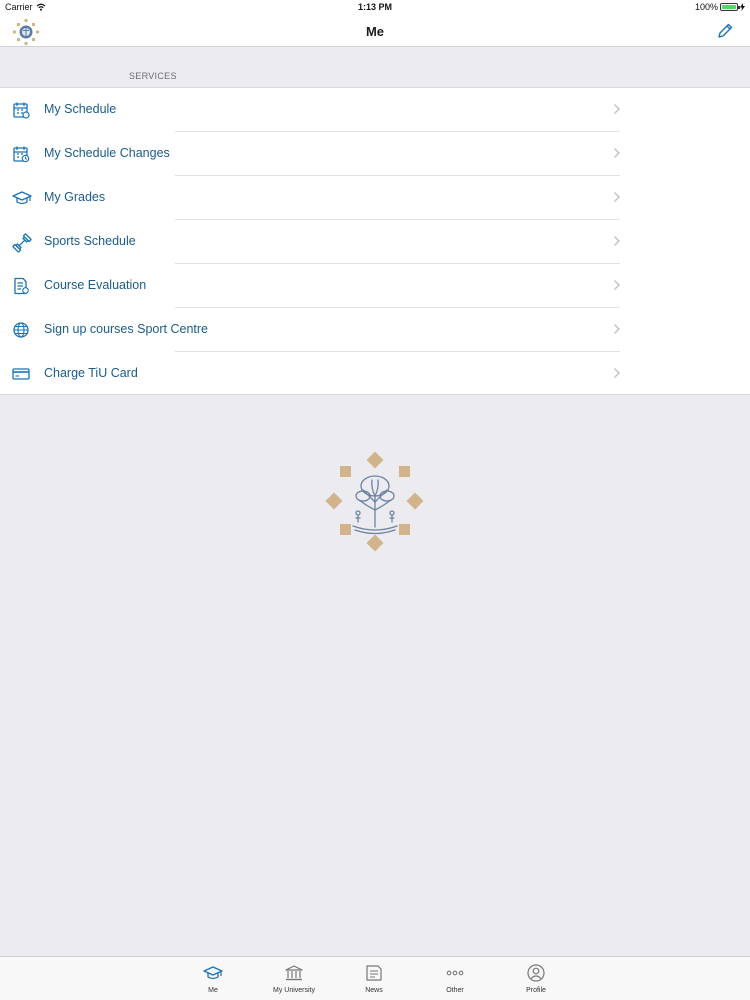 The height and width of the screenshot is (1000, 750). Describe the element at coordinates (375, 154) in the screenshot. I see `service-row-my-schedule-changes: My Schedule Changes` at that location.